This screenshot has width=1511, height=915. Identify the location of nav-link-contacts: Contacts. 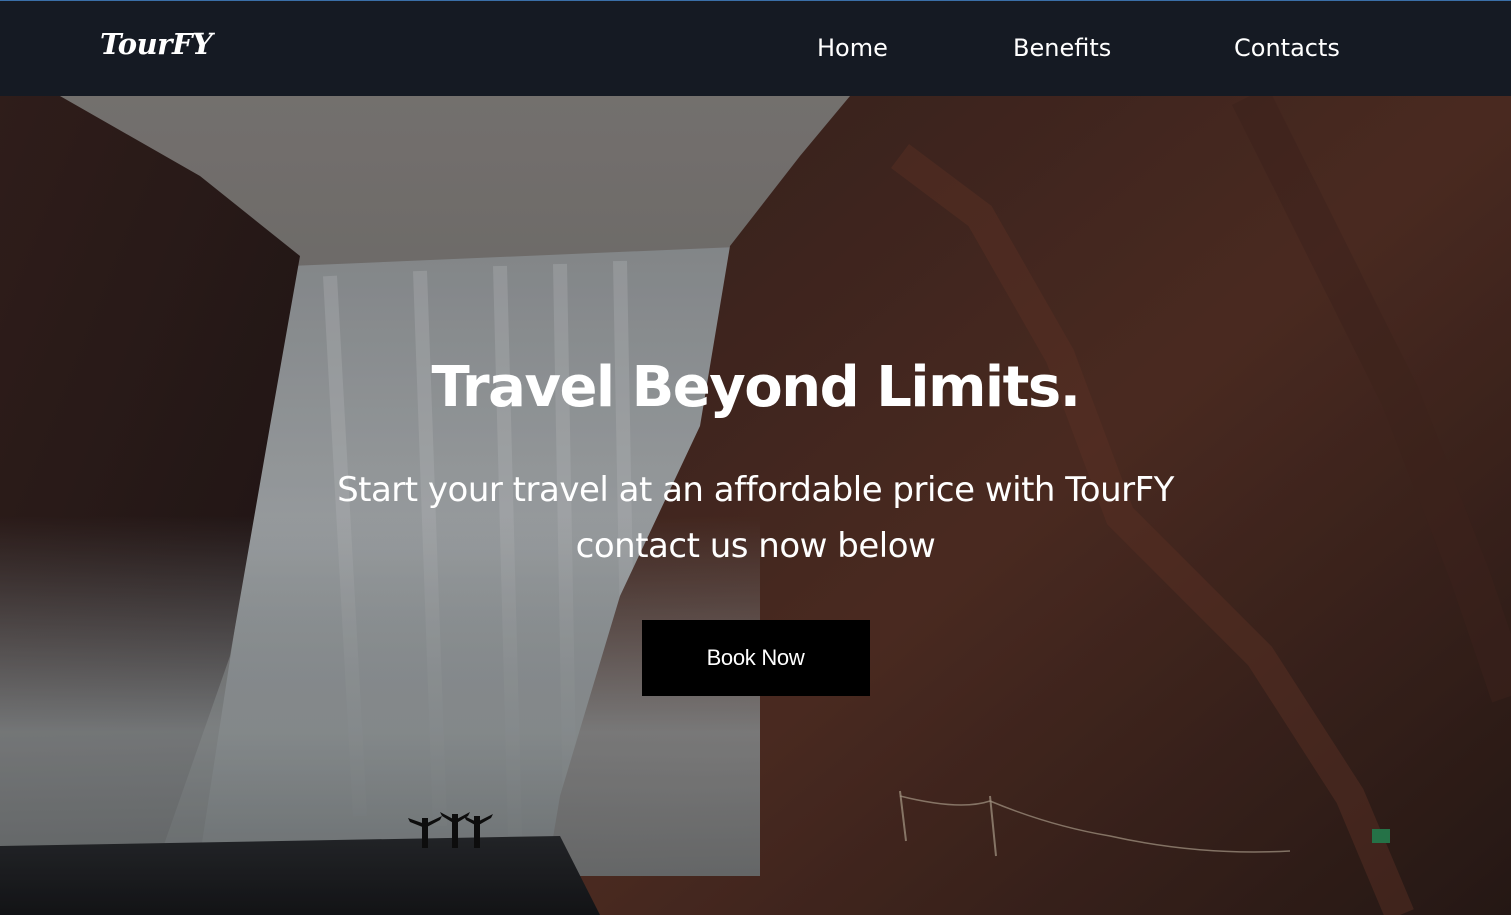
(1287, 48).